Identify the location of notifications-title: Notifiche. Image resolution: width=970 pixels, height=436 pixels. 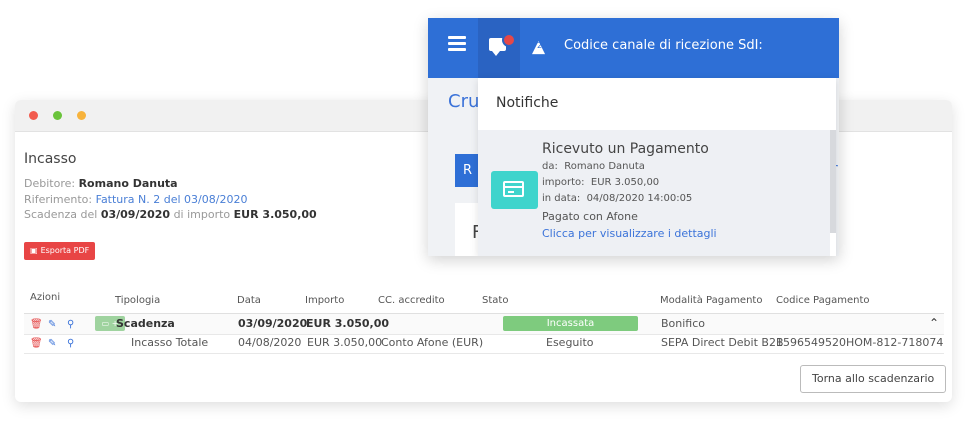
(527, 103).